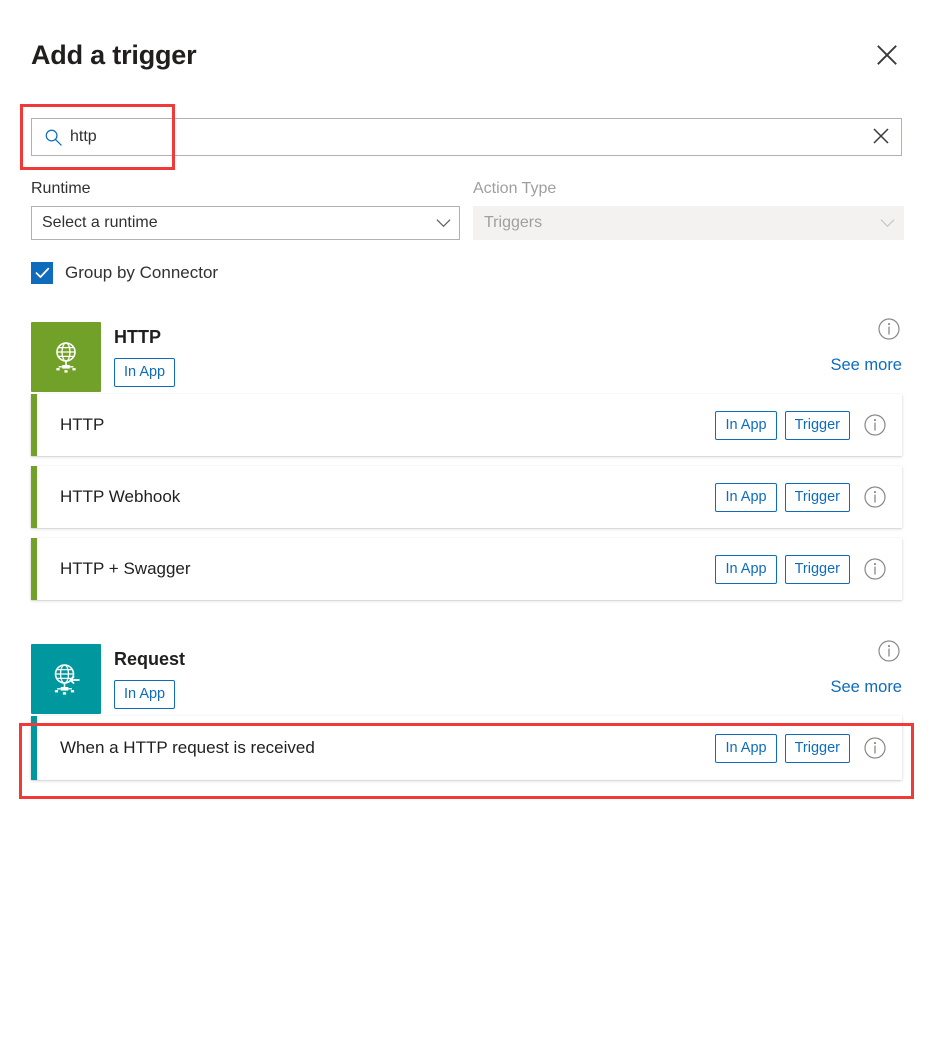  I want to click on globe-network-icon, so click(66, 357).